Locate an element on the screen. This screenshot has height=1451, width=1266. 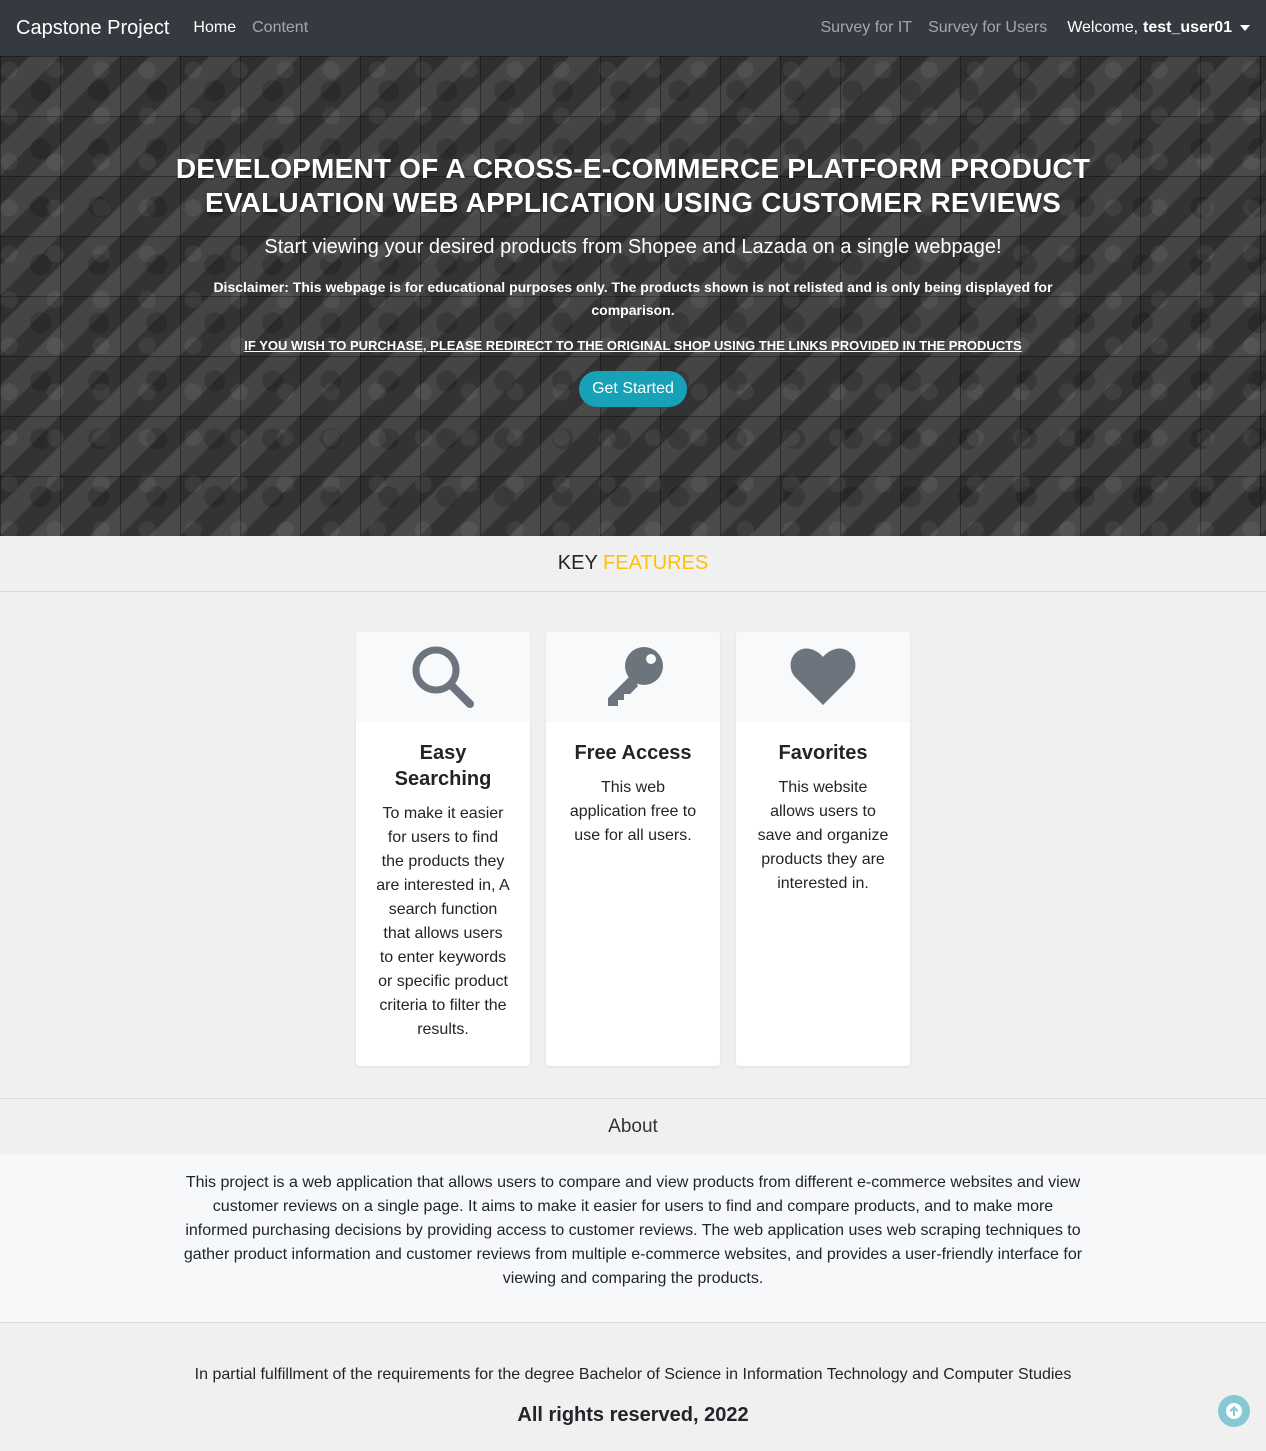
nav-content-link: Content is located at coordinates (280, 28).